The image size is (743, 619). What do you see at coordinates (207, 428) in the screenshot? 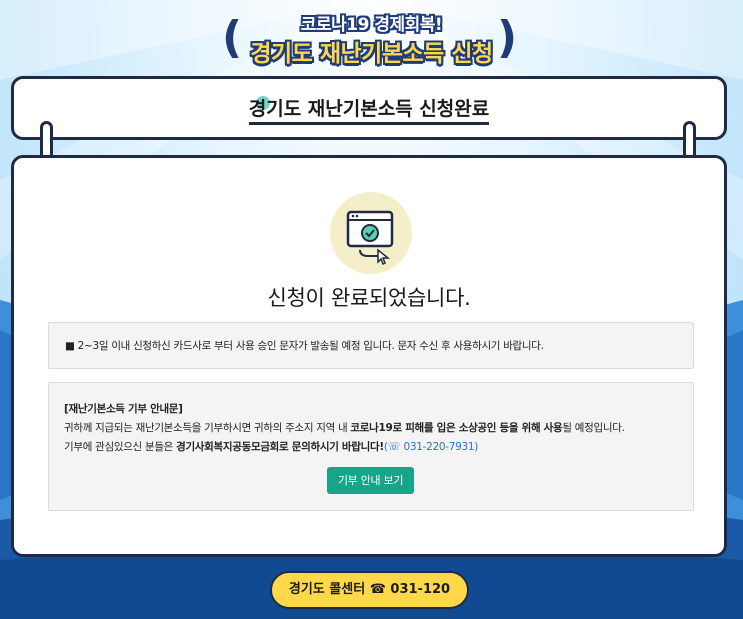
I see `donation-line1-prefix: 귀하께 지급되는 재난기본소득을 기부하시면 귀하의 주소지 지역 내` at bounding box center [207, 428].